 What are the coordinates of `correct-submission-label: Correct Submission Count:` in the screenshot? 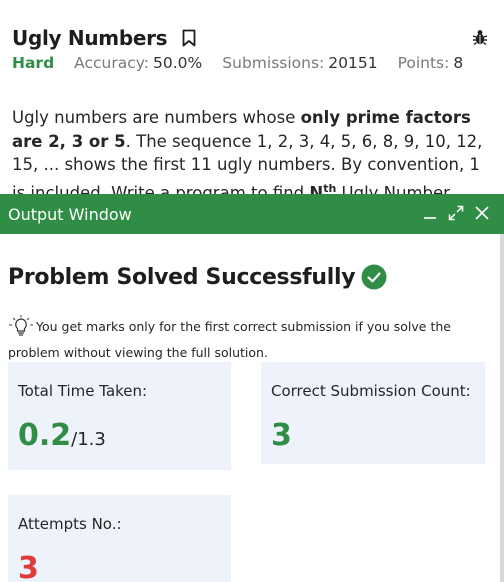 It's located at (371, 391).